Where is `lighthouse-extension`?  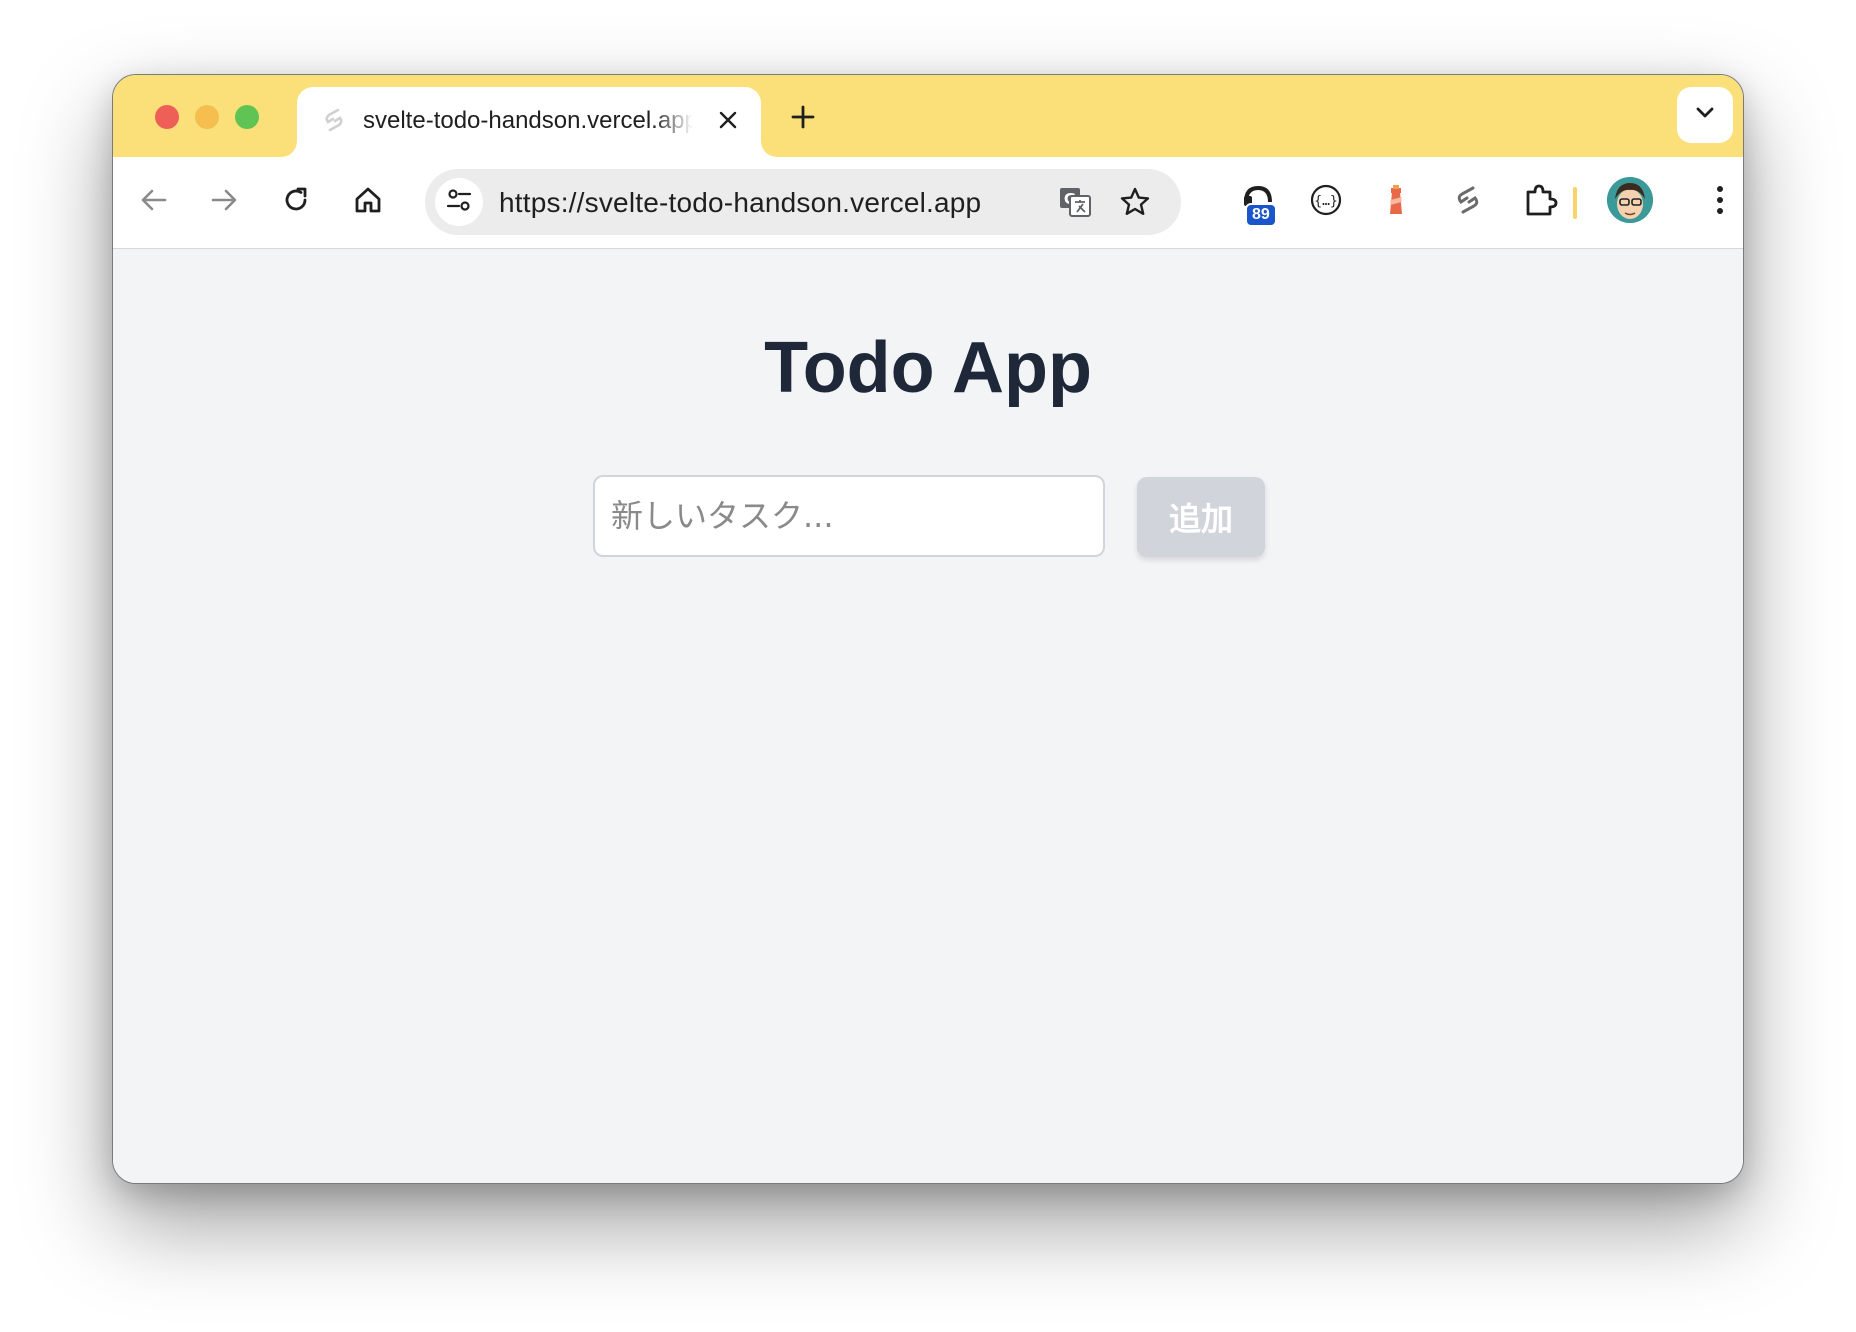 lighthouse-extension is located at coordinates (1396, 202).